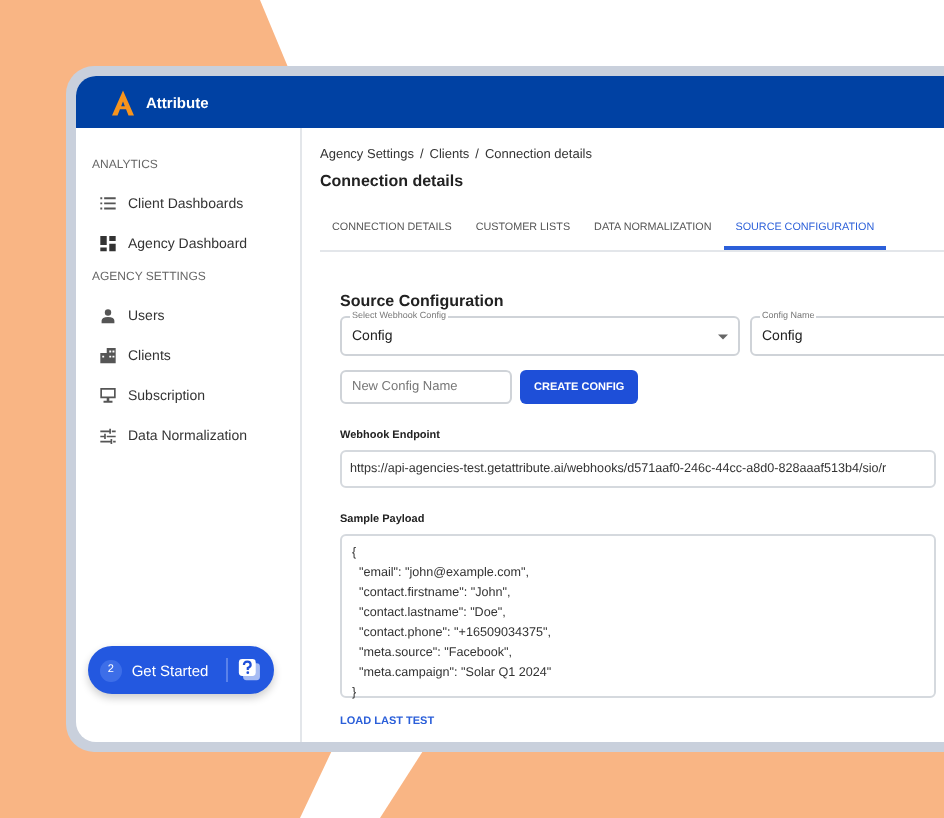 The height and width of the screenshot is (818, 944). I want to click on dashboard-icon, so click(108, 244).